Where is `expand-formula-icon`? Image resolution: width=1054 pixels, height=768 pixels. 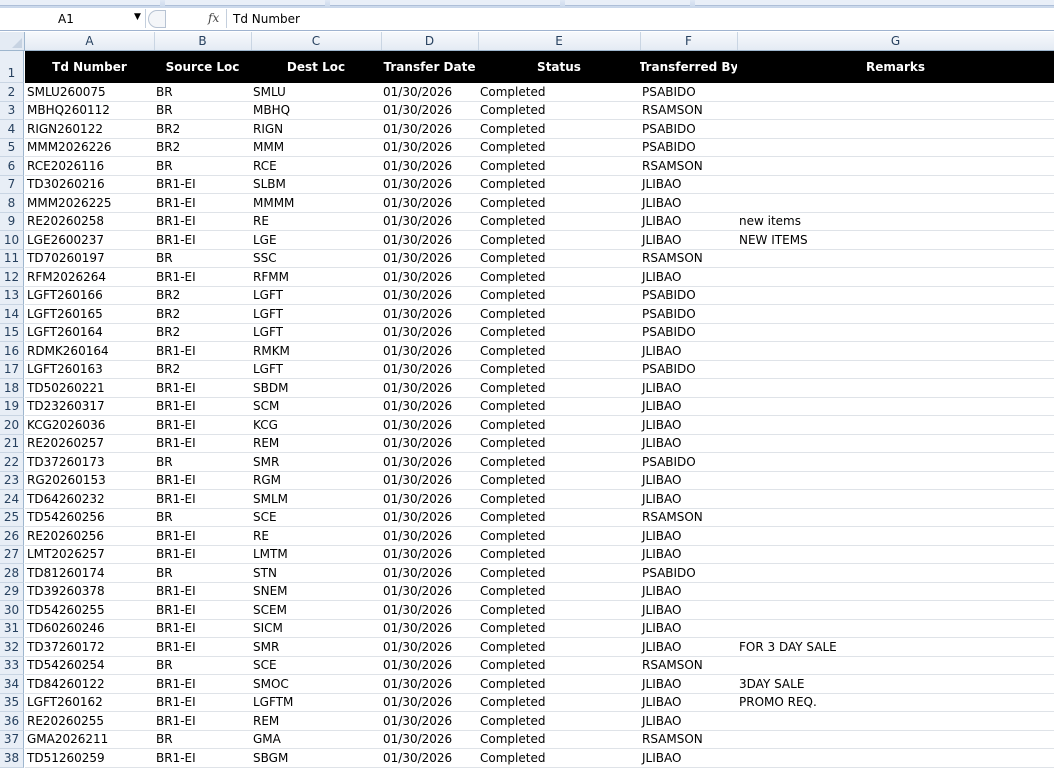 expand-formula-icon is located at coordinates (157, 19).